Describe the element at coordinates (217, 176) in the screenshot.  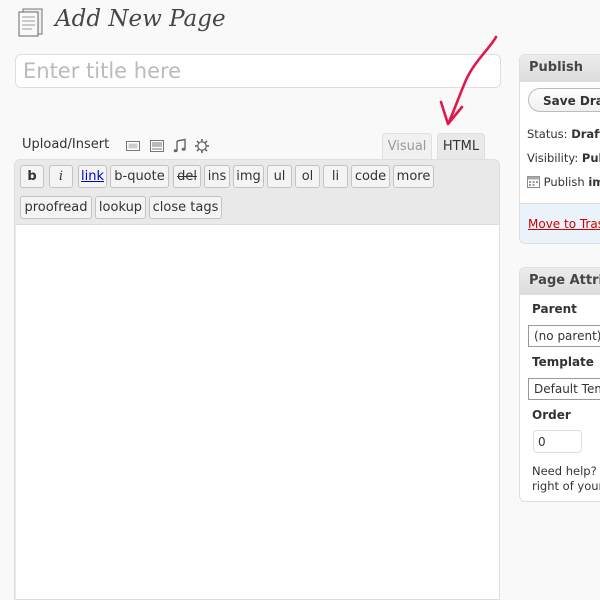
I see `quicktag-ins-button: ins` at that location.